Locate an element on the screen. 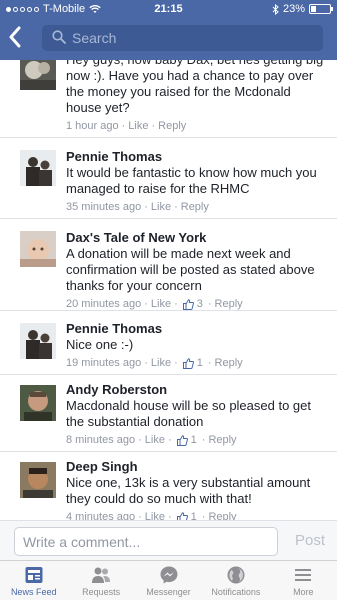  back-icon is located at coordinates (15, 37).